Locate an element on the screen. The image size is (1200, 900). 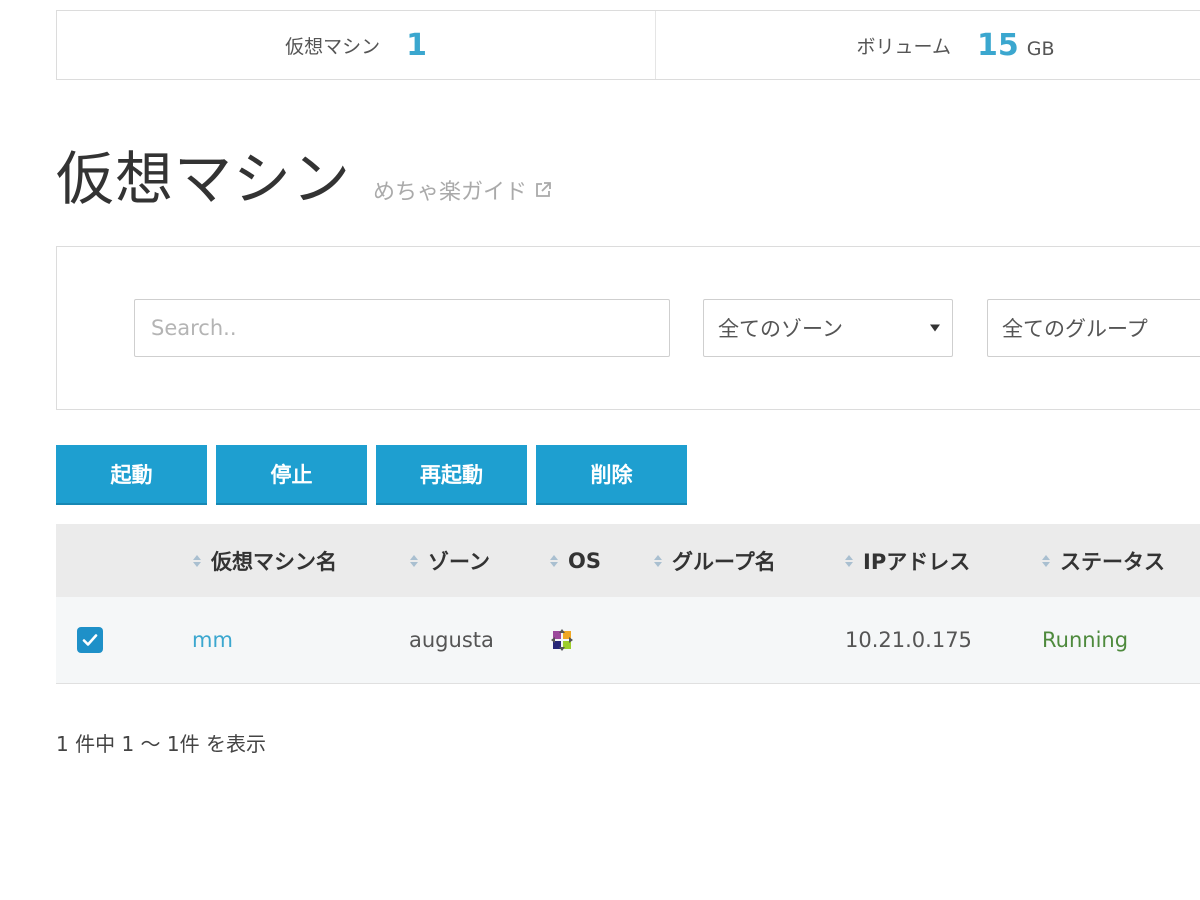
column-header-zone: ゾーン is located at coordinates (450, 560).